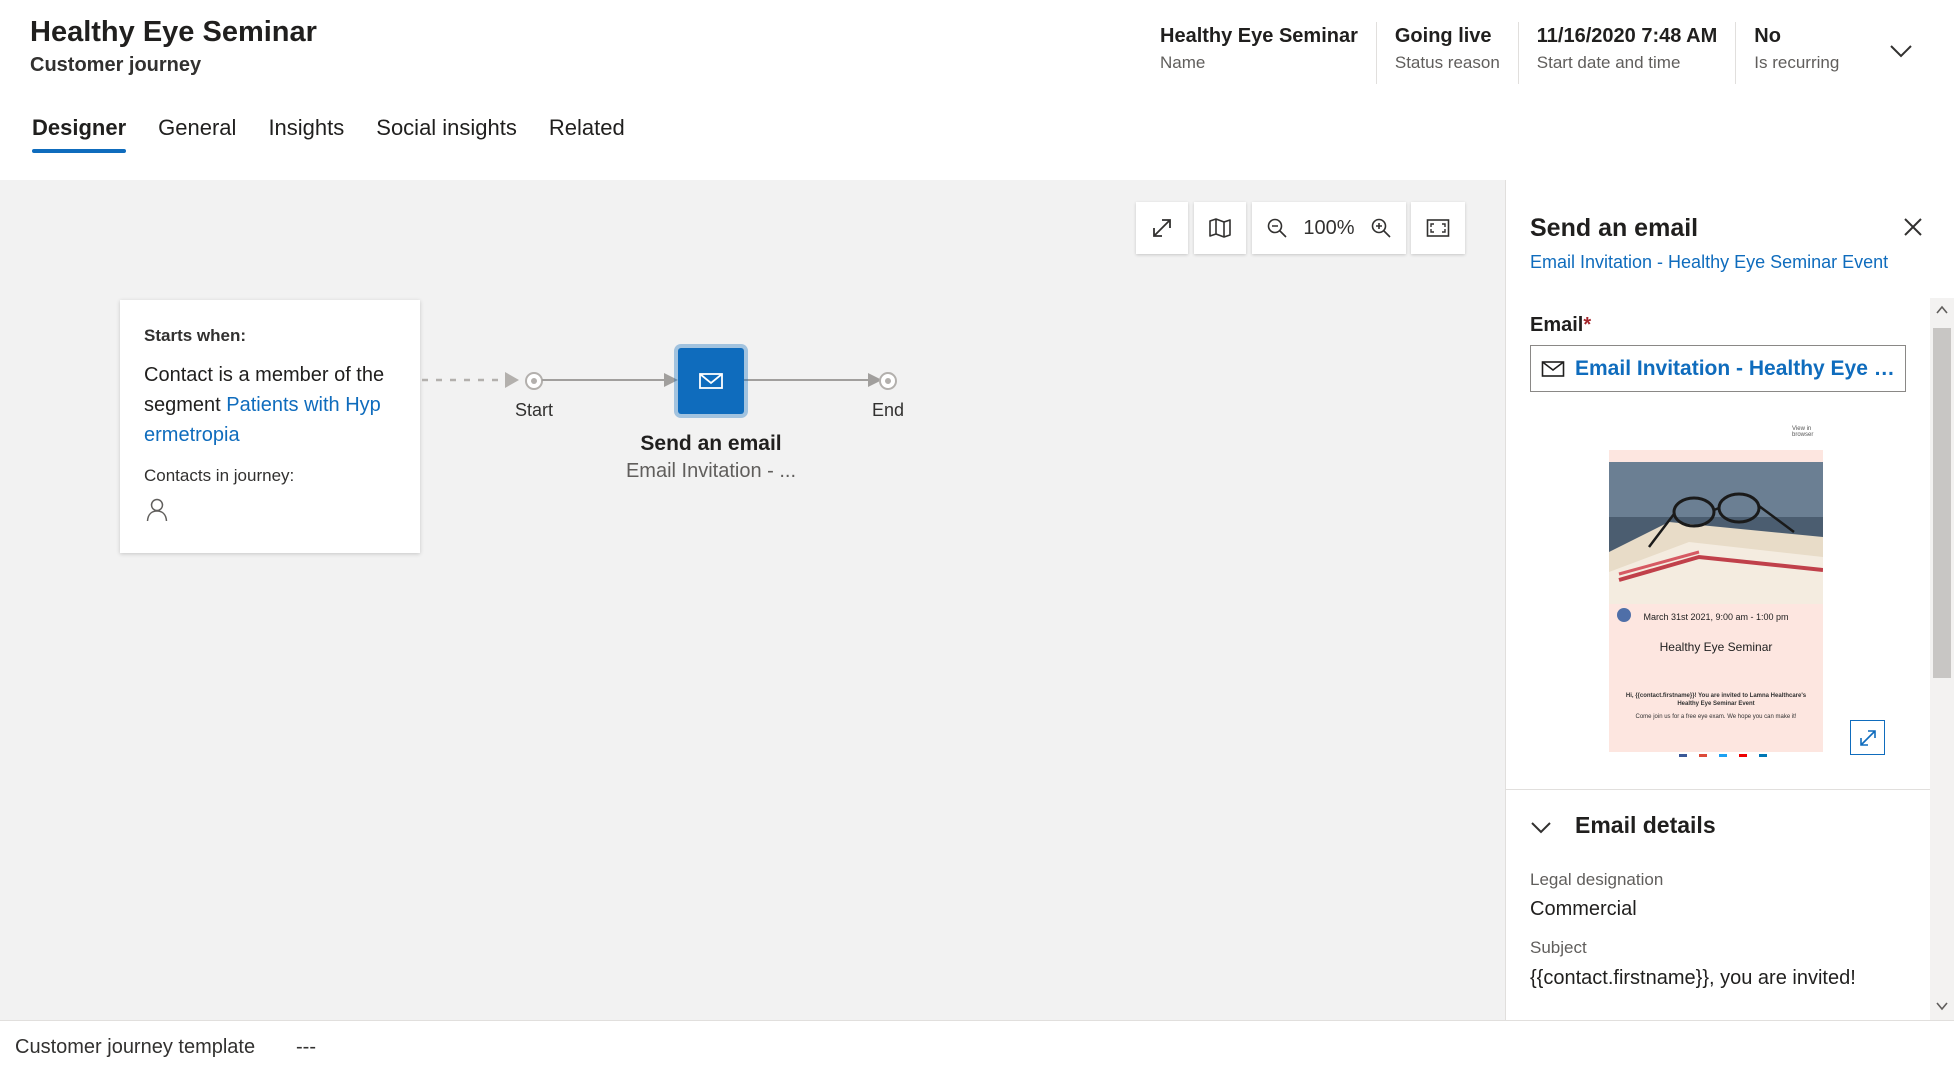 Image resolution: width=1954 pixels, height=1071 pixels. I want to click on journey-template-value: ---, so click(306, 1047).